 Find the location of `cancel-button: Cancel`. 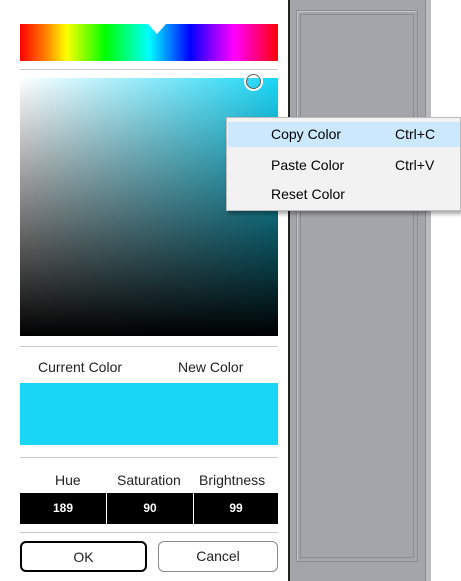

cancel-button: Cancel is located at coordinates (218, 556).